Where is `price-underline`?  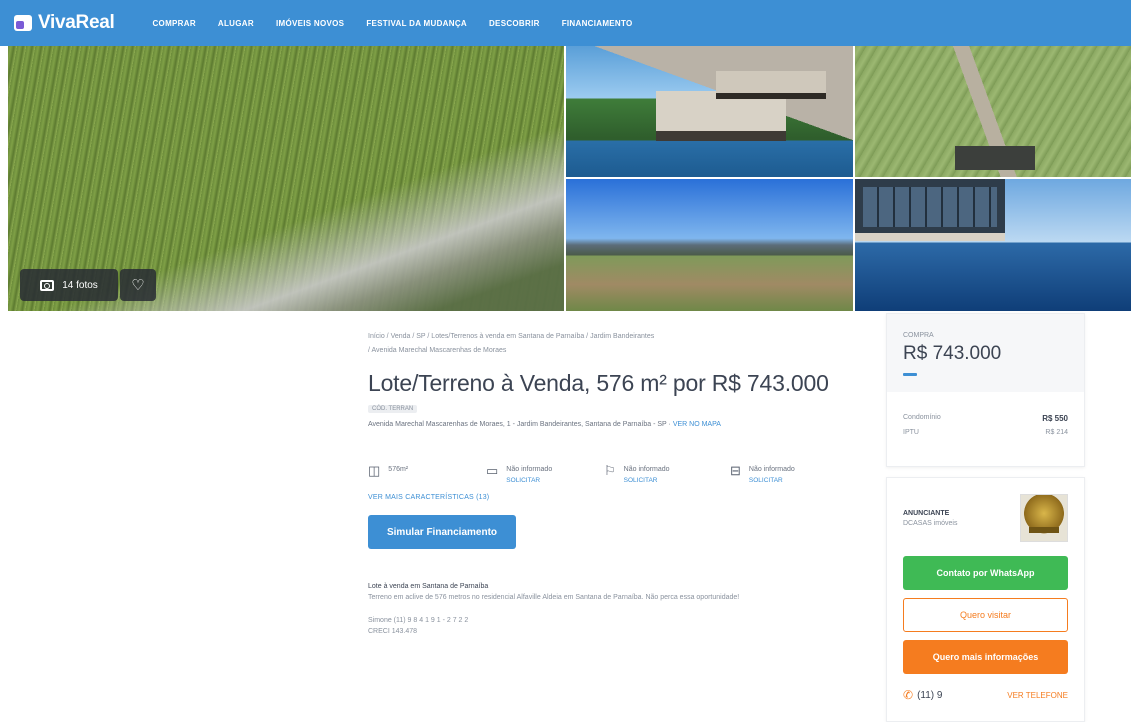
price-underline is located at coordinates (910, 374).